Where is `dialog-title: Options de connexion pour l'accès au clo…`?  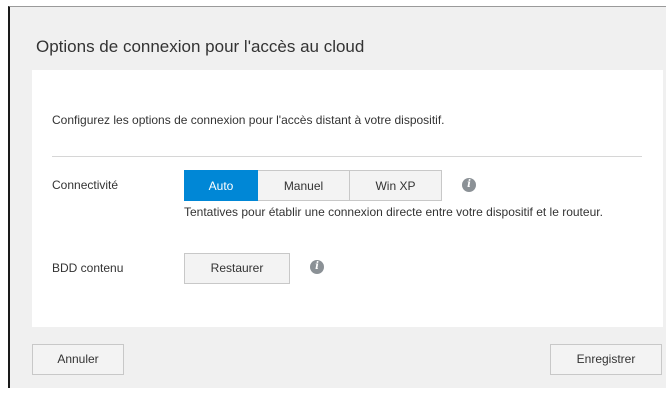
dialog-title: Options de connexion pour l'accès au clo… is located at coordinates (200, 46).